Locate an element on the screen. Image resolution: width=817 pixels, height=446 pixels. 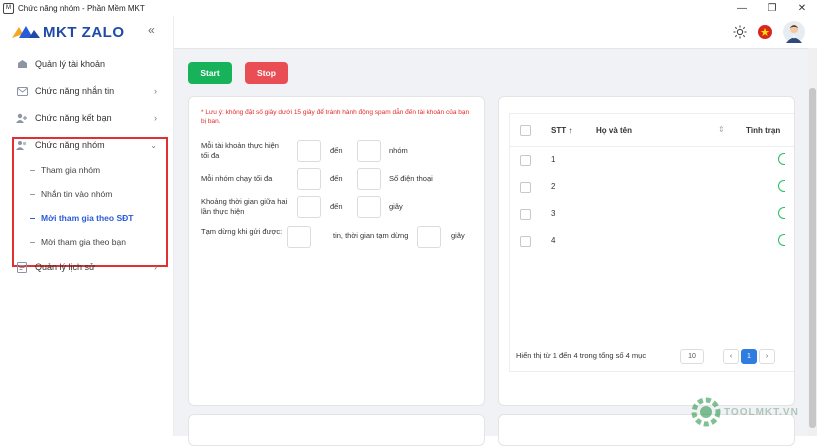
unit-label: nhóm is located at coordinates (398, 150).